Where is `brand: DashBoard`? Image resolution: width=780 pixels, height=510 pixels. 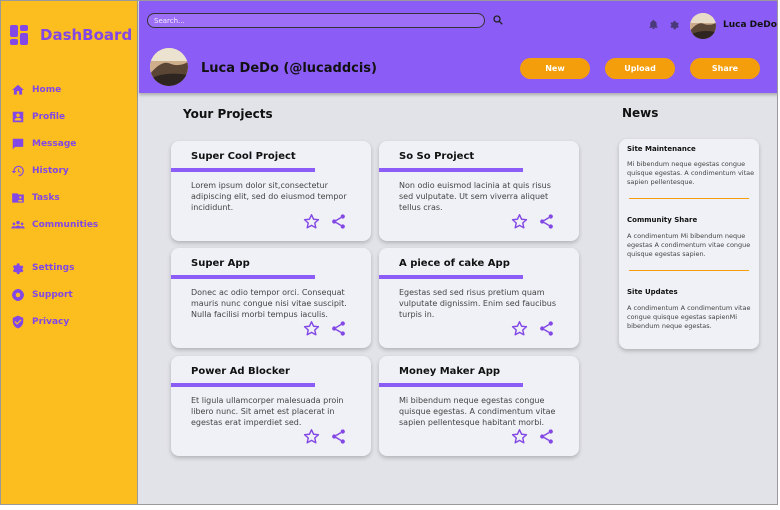 brand: DashBoard is located at coordinates (71, 35).